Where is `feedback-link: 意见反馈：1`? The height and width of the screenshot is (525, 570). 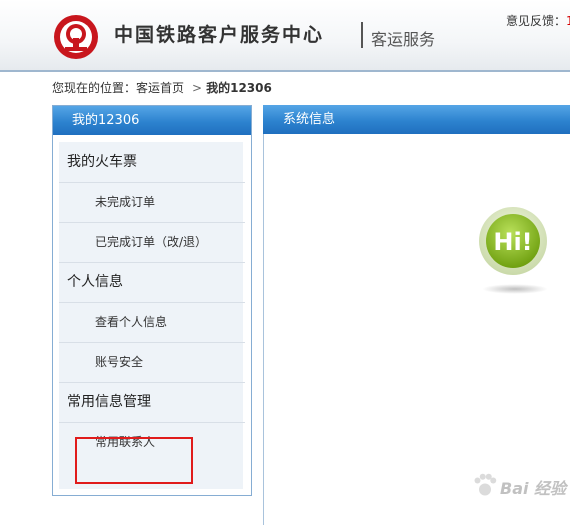 feedback-link: 意见反馈：1 is located at coordinates (538, 20).